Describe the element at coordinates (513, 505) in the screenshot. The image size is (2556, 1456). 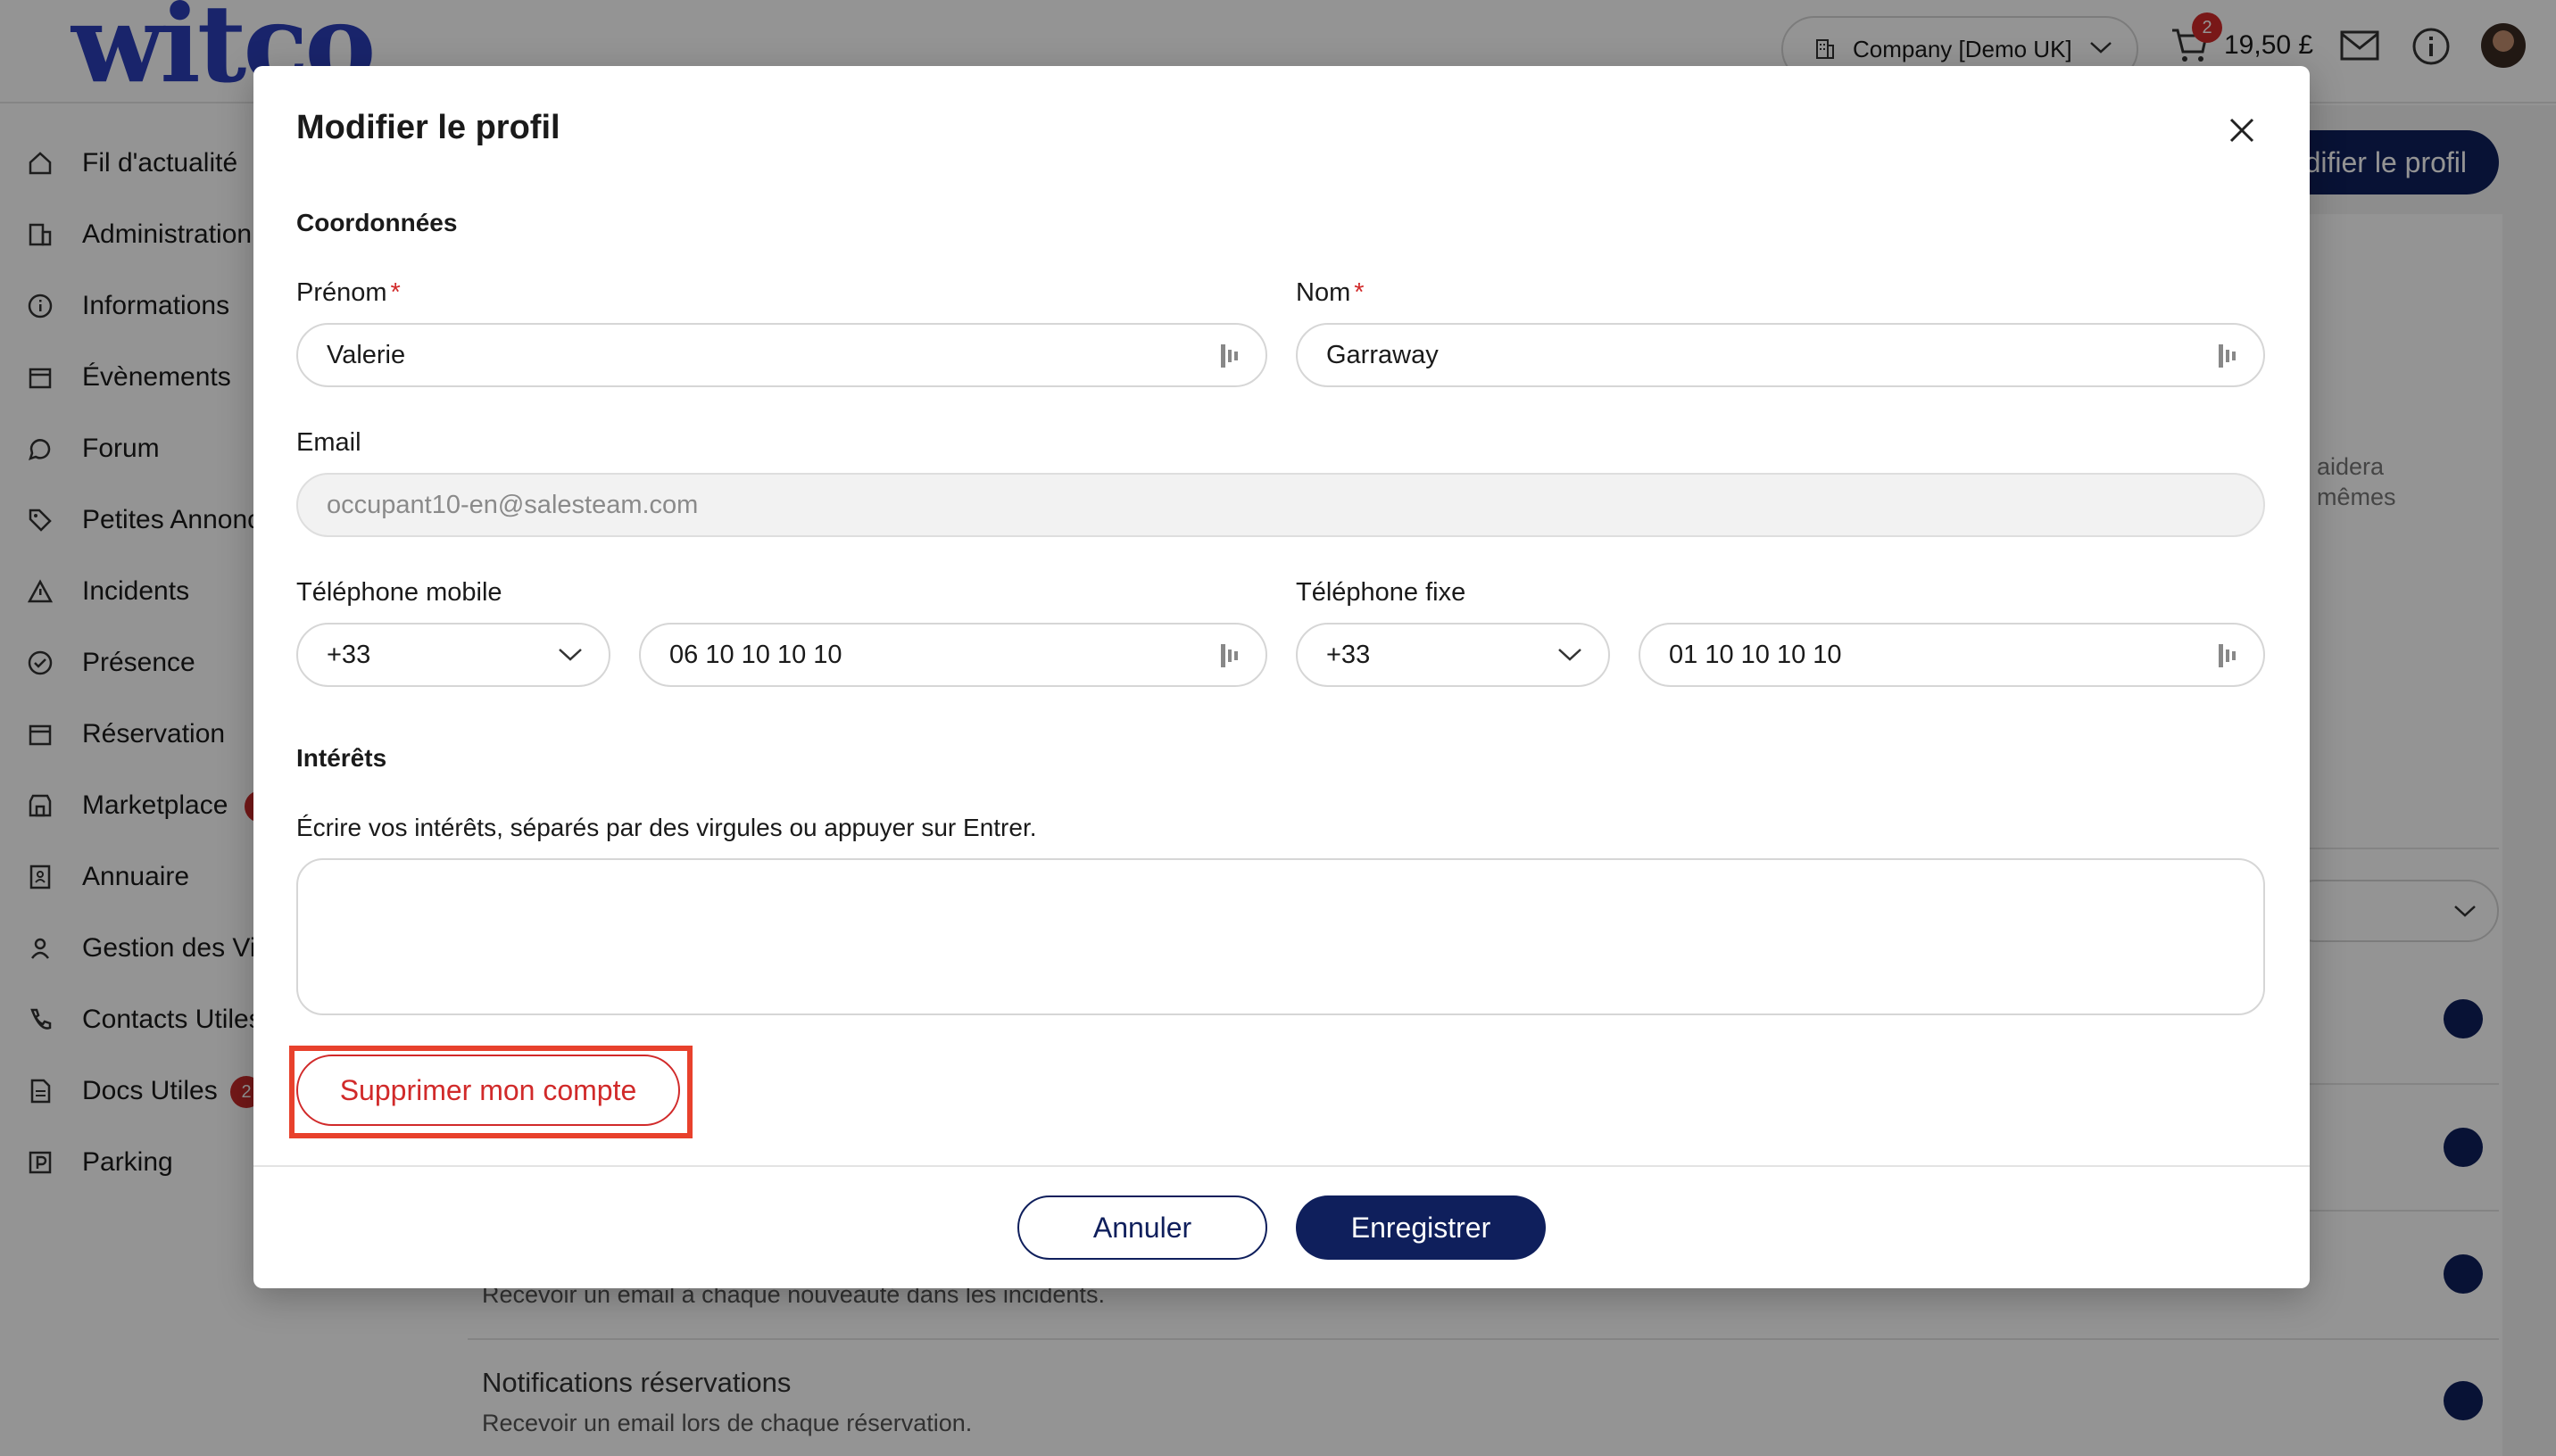
I see `email-value: occupant10-en@salesteam.com` at that location.